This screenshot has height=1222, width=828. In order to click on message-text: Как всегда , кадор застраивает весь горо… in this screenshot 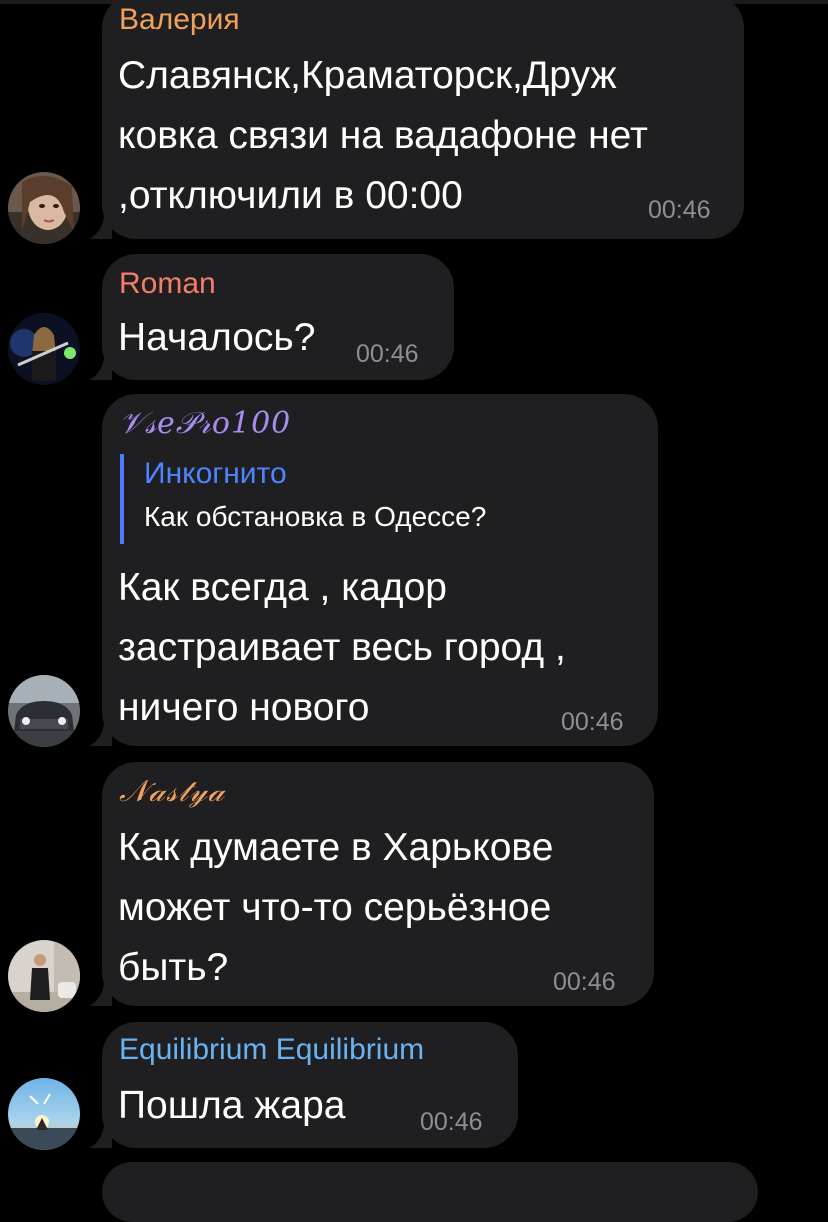, I will do `click(342, 647)`.